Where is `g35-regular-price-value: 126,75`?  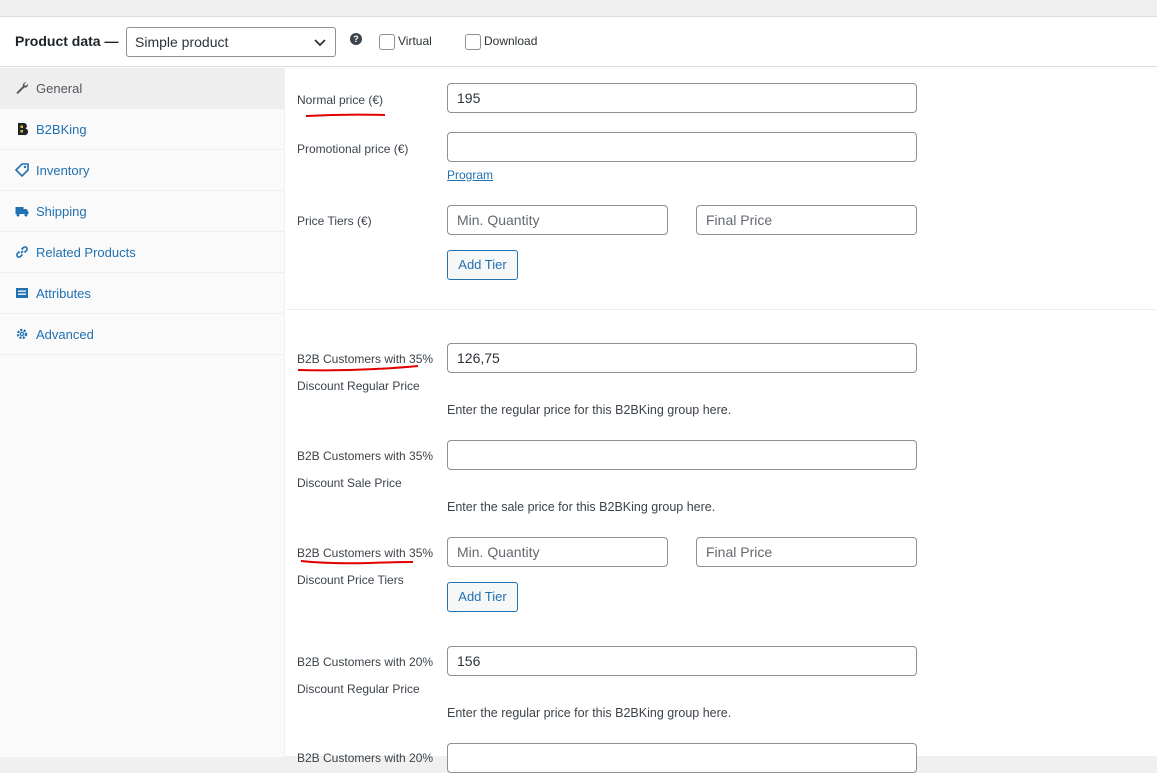
g35-regular-price-value: 126,75 is located at coordinates (478, 358).